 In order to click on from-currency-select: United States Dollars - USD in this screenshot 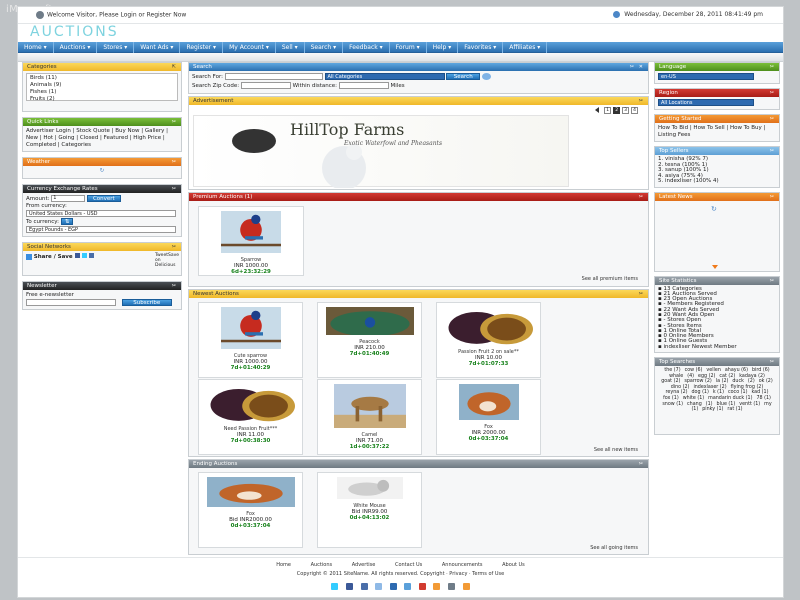, I will do `click(101, 213)`.